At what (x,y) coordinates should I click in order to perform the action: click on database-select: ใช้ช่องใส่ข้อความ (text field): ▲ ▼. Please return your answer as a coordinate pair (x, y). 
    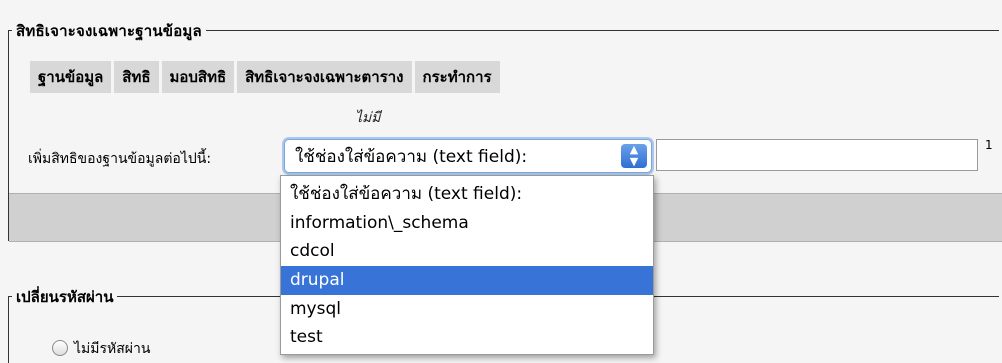
    Looking at the image, I should click on (468, 156).